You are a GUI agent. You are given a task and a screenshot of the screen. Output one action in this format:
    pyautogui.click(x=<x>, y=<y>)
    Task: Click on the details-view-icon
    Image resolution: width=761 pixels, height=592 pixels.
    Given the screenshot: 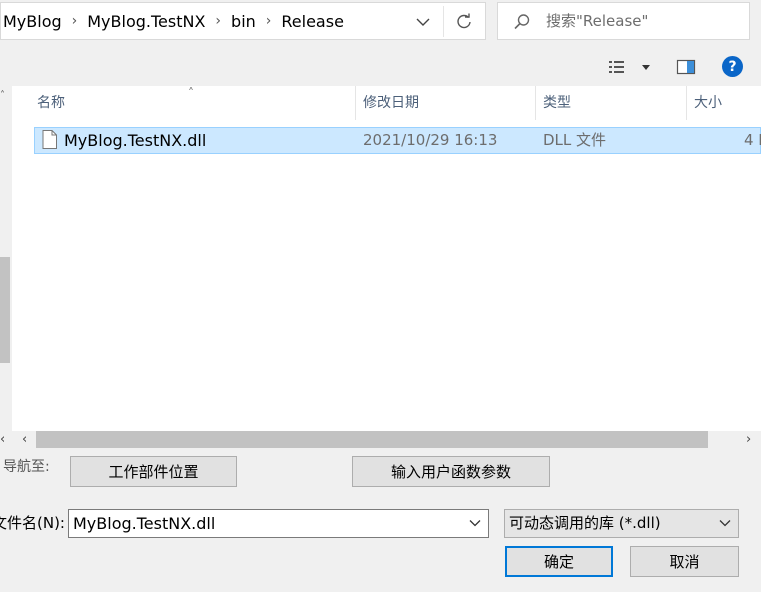 What is the action you would take?
    pyautogui.click(x=616, y=67)
    